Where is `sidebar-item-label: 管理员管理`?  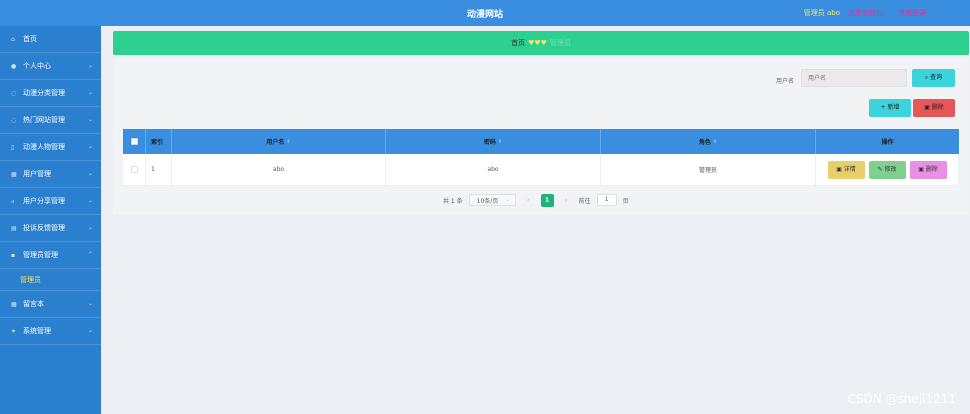 sidebar-item-label: 管理员管理 is located at coordinates (40, 255).